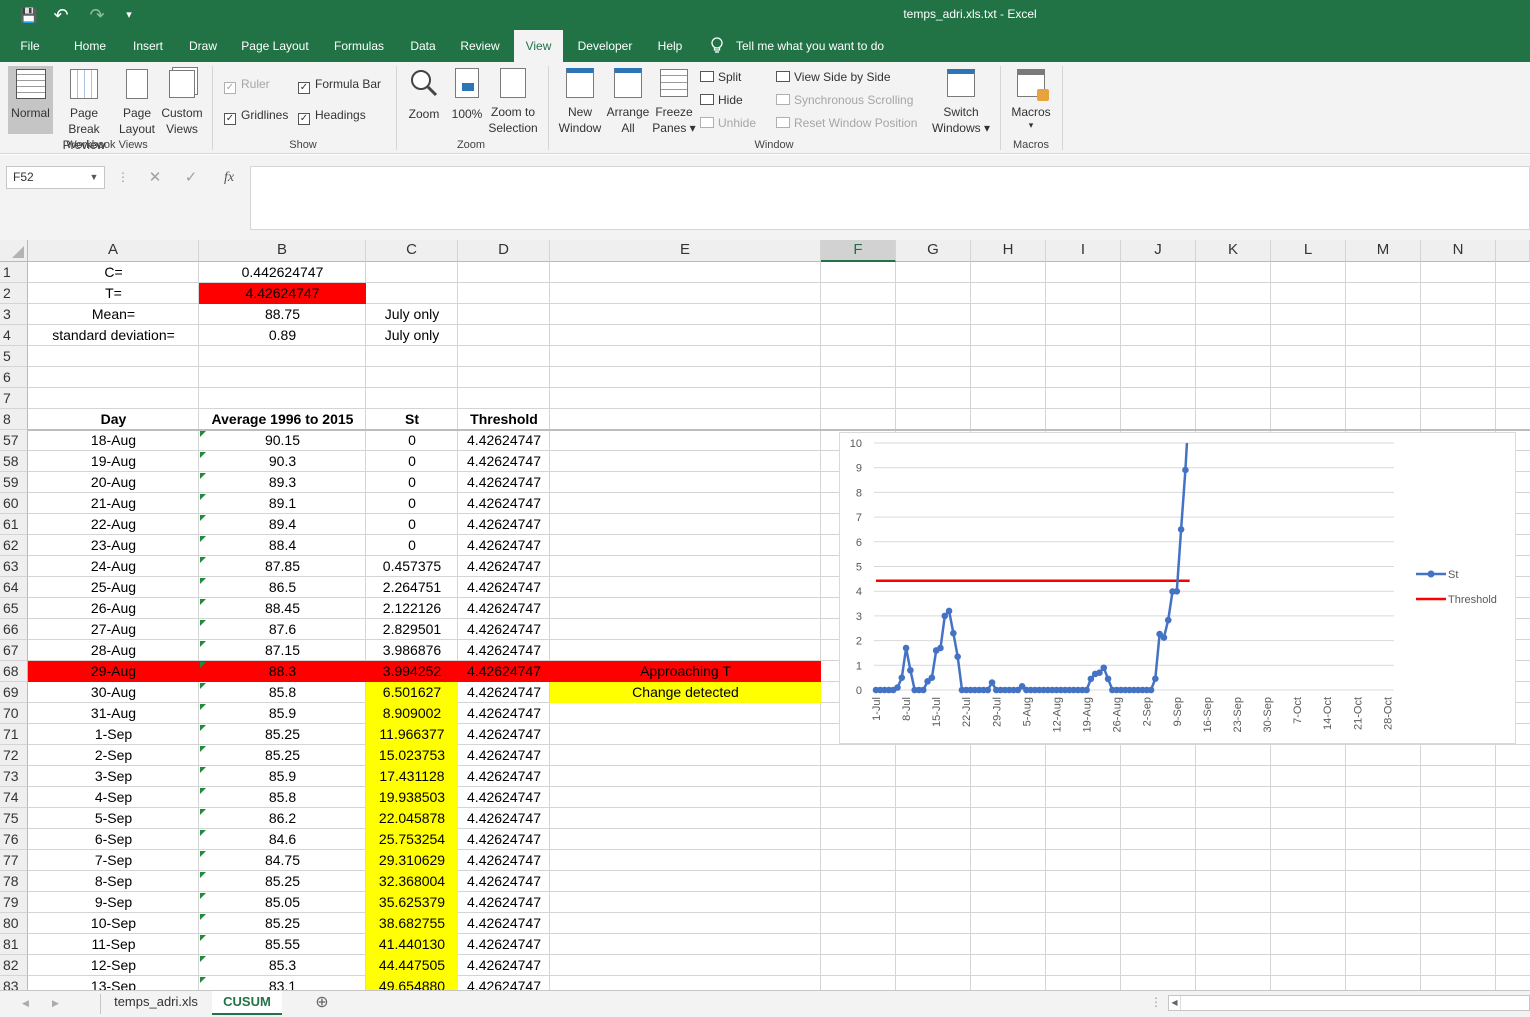  What do you see at coordinates (961, 100) in the screenshot?
I see `switch-windows-button: Switch Windows ▾` at bounding box center [961, 100].